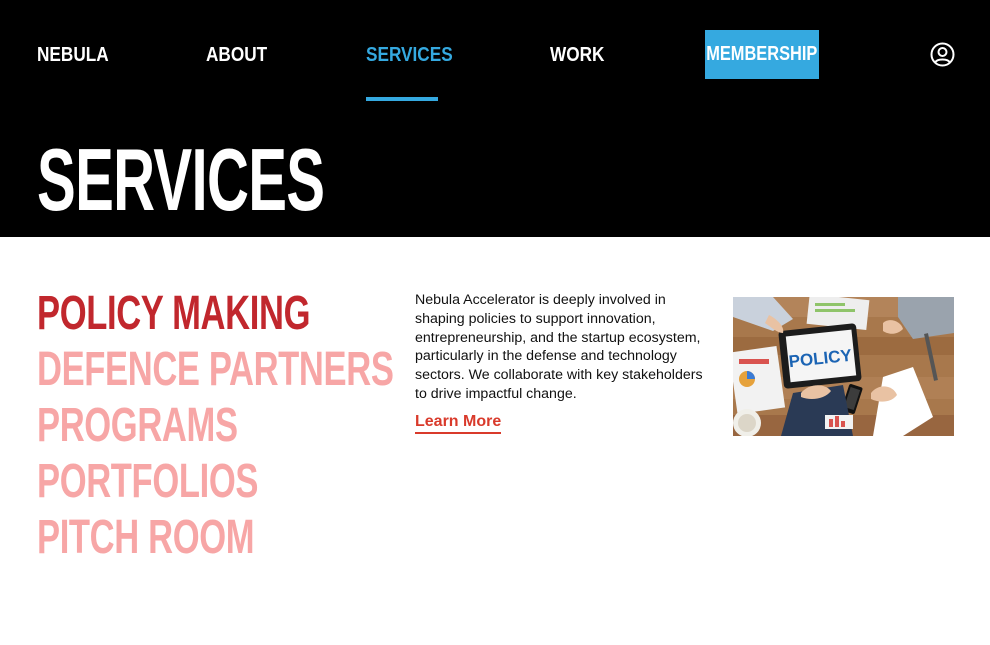 The height and width of the screenshot is (645, 990). I want to click on membership-button-label: MEMBERSHIP, so click(762, 54).